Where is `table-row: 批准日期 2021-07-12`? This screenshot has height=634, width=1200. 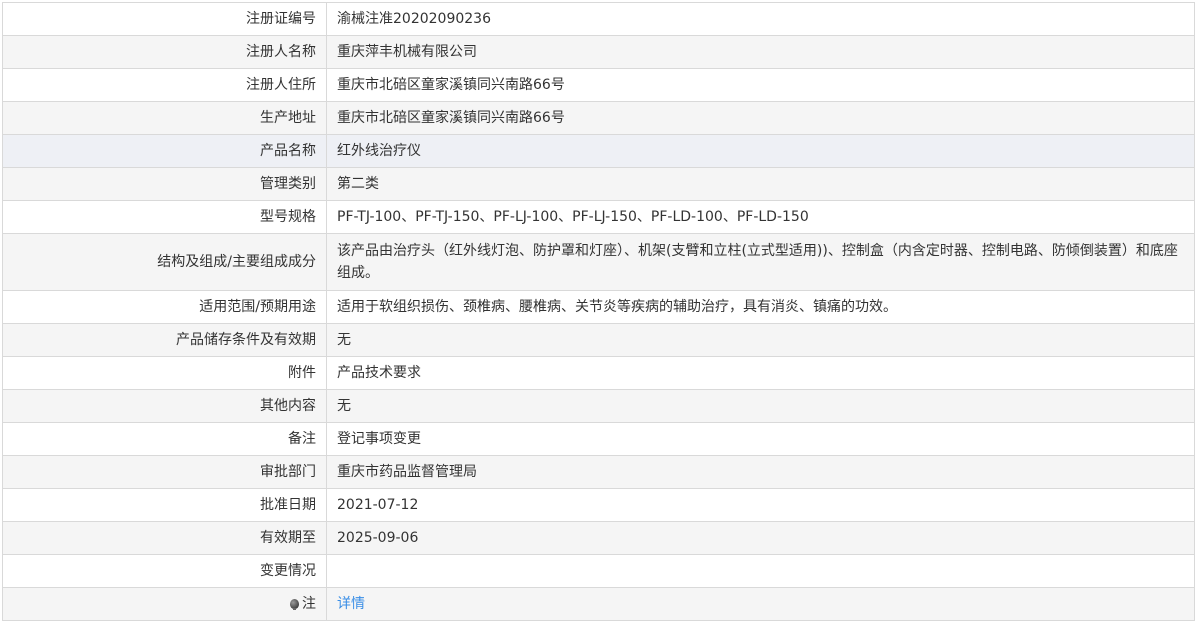 table-row: 批准日期 2021-07-12 is located at coordinates (598, 505).